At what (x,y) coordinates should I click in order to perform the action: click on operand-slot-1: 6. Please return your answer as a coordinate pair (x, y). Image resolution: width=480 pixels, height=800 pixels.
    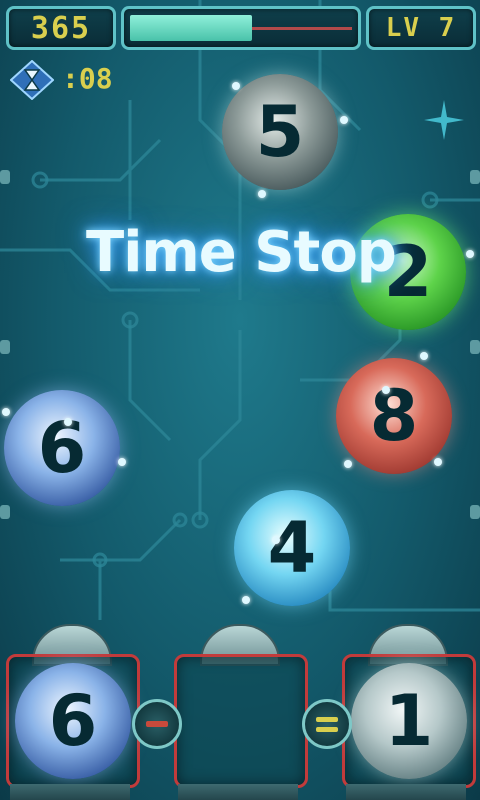
    Looking at the image, I should click on (73, 721).